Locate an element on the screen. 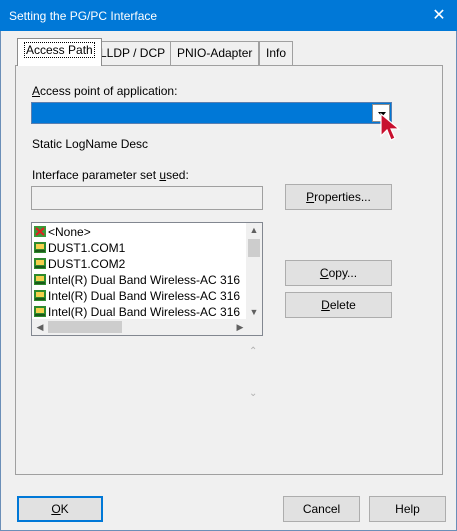  list-item-label: DUST1.COM2 is located at coordinates (87, 264).